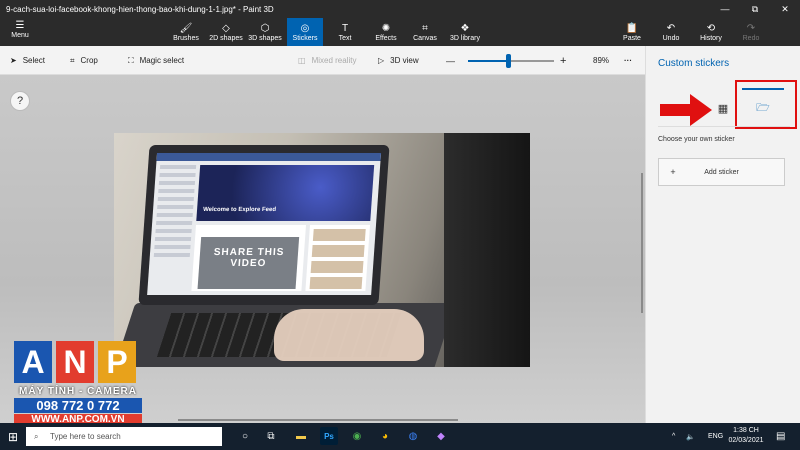 The image size is (800, 450). What do you see at coordinates (628, 60) in the screenshot?
I see `more-options-button: ···` at bounding box center [628, 60].